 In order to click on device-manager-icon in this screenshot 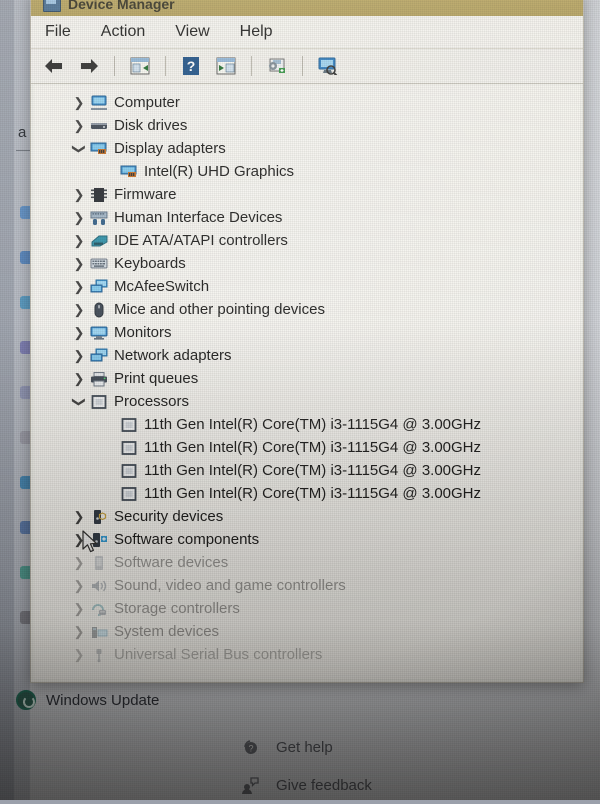, I will do `click(52, 6)`.